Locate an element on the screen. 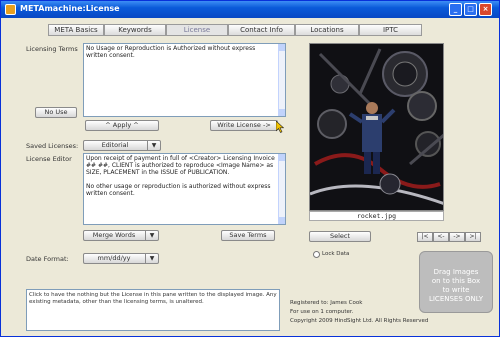  lock-data-label: Lock Data is located at coordinates (336, 254).